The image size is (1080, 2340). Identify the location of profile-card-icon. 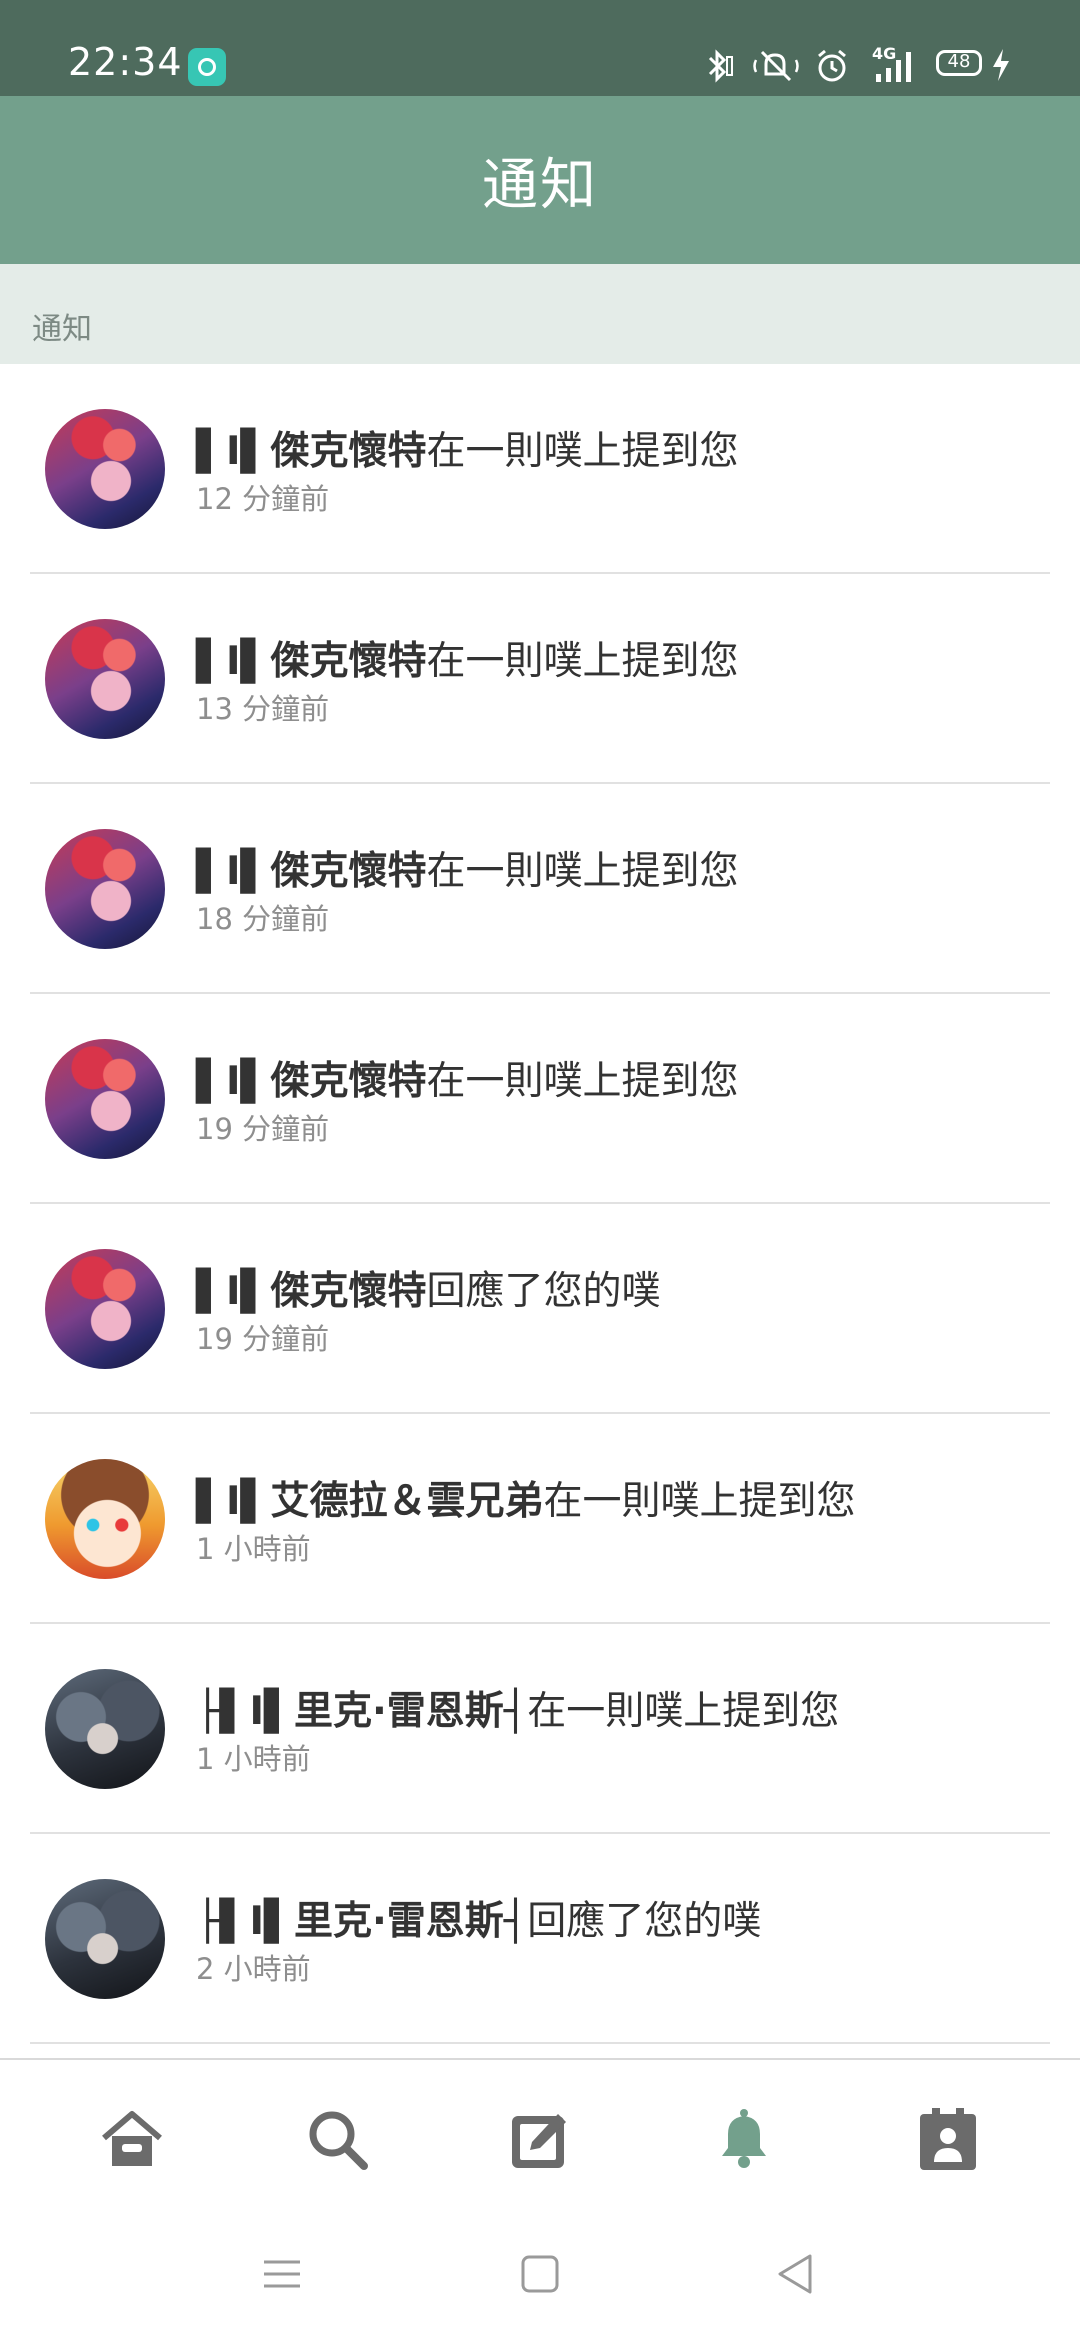
(948, 2139).